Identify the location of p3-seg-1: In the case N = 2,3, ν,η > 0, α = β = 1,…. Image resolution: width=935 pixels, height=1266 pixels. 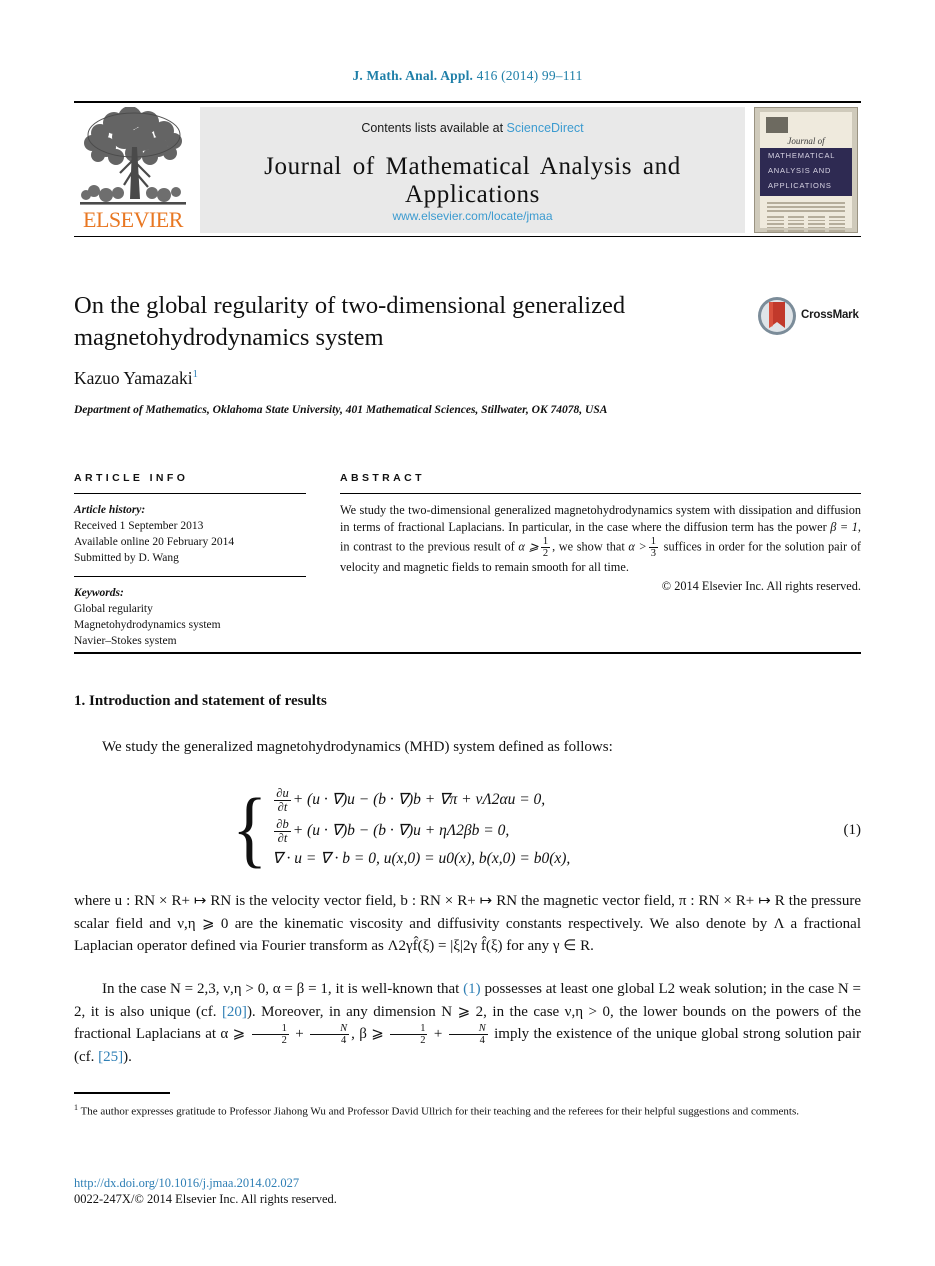
(283, 989).